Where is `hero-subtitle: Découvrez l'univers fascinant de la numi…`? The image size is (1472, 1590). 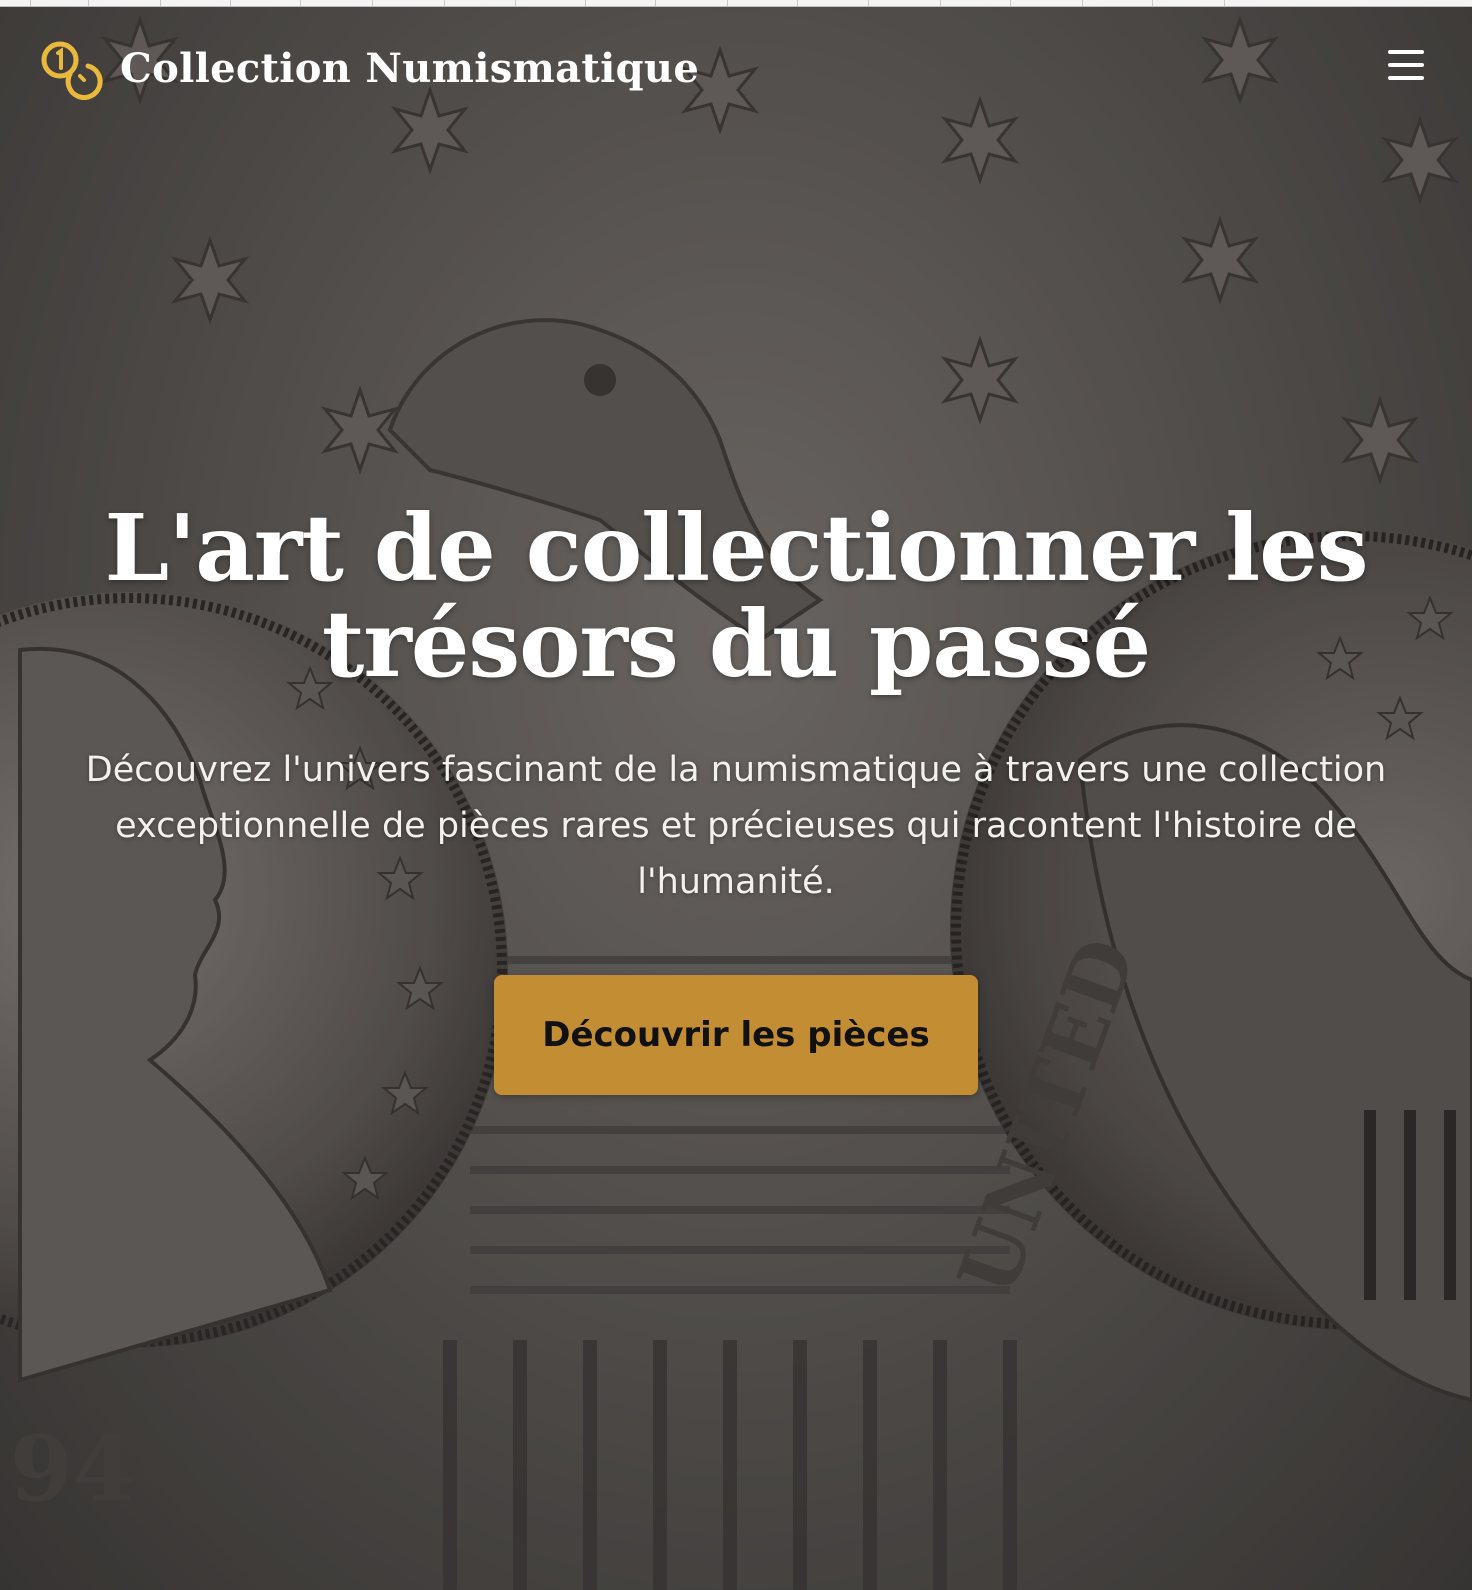
hero-subtitle: Découvrez l'univers fascinant de la numi… is located at coordinates (736, 826).